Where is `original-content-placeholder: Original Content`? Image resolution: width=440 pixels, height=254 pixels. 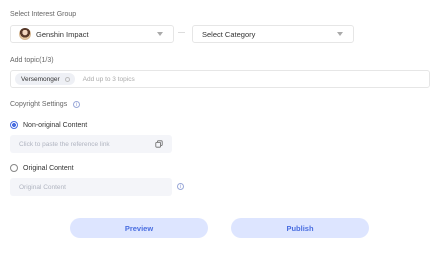
original-content-placeholder: Original Content is located at coordinates (42, 187).